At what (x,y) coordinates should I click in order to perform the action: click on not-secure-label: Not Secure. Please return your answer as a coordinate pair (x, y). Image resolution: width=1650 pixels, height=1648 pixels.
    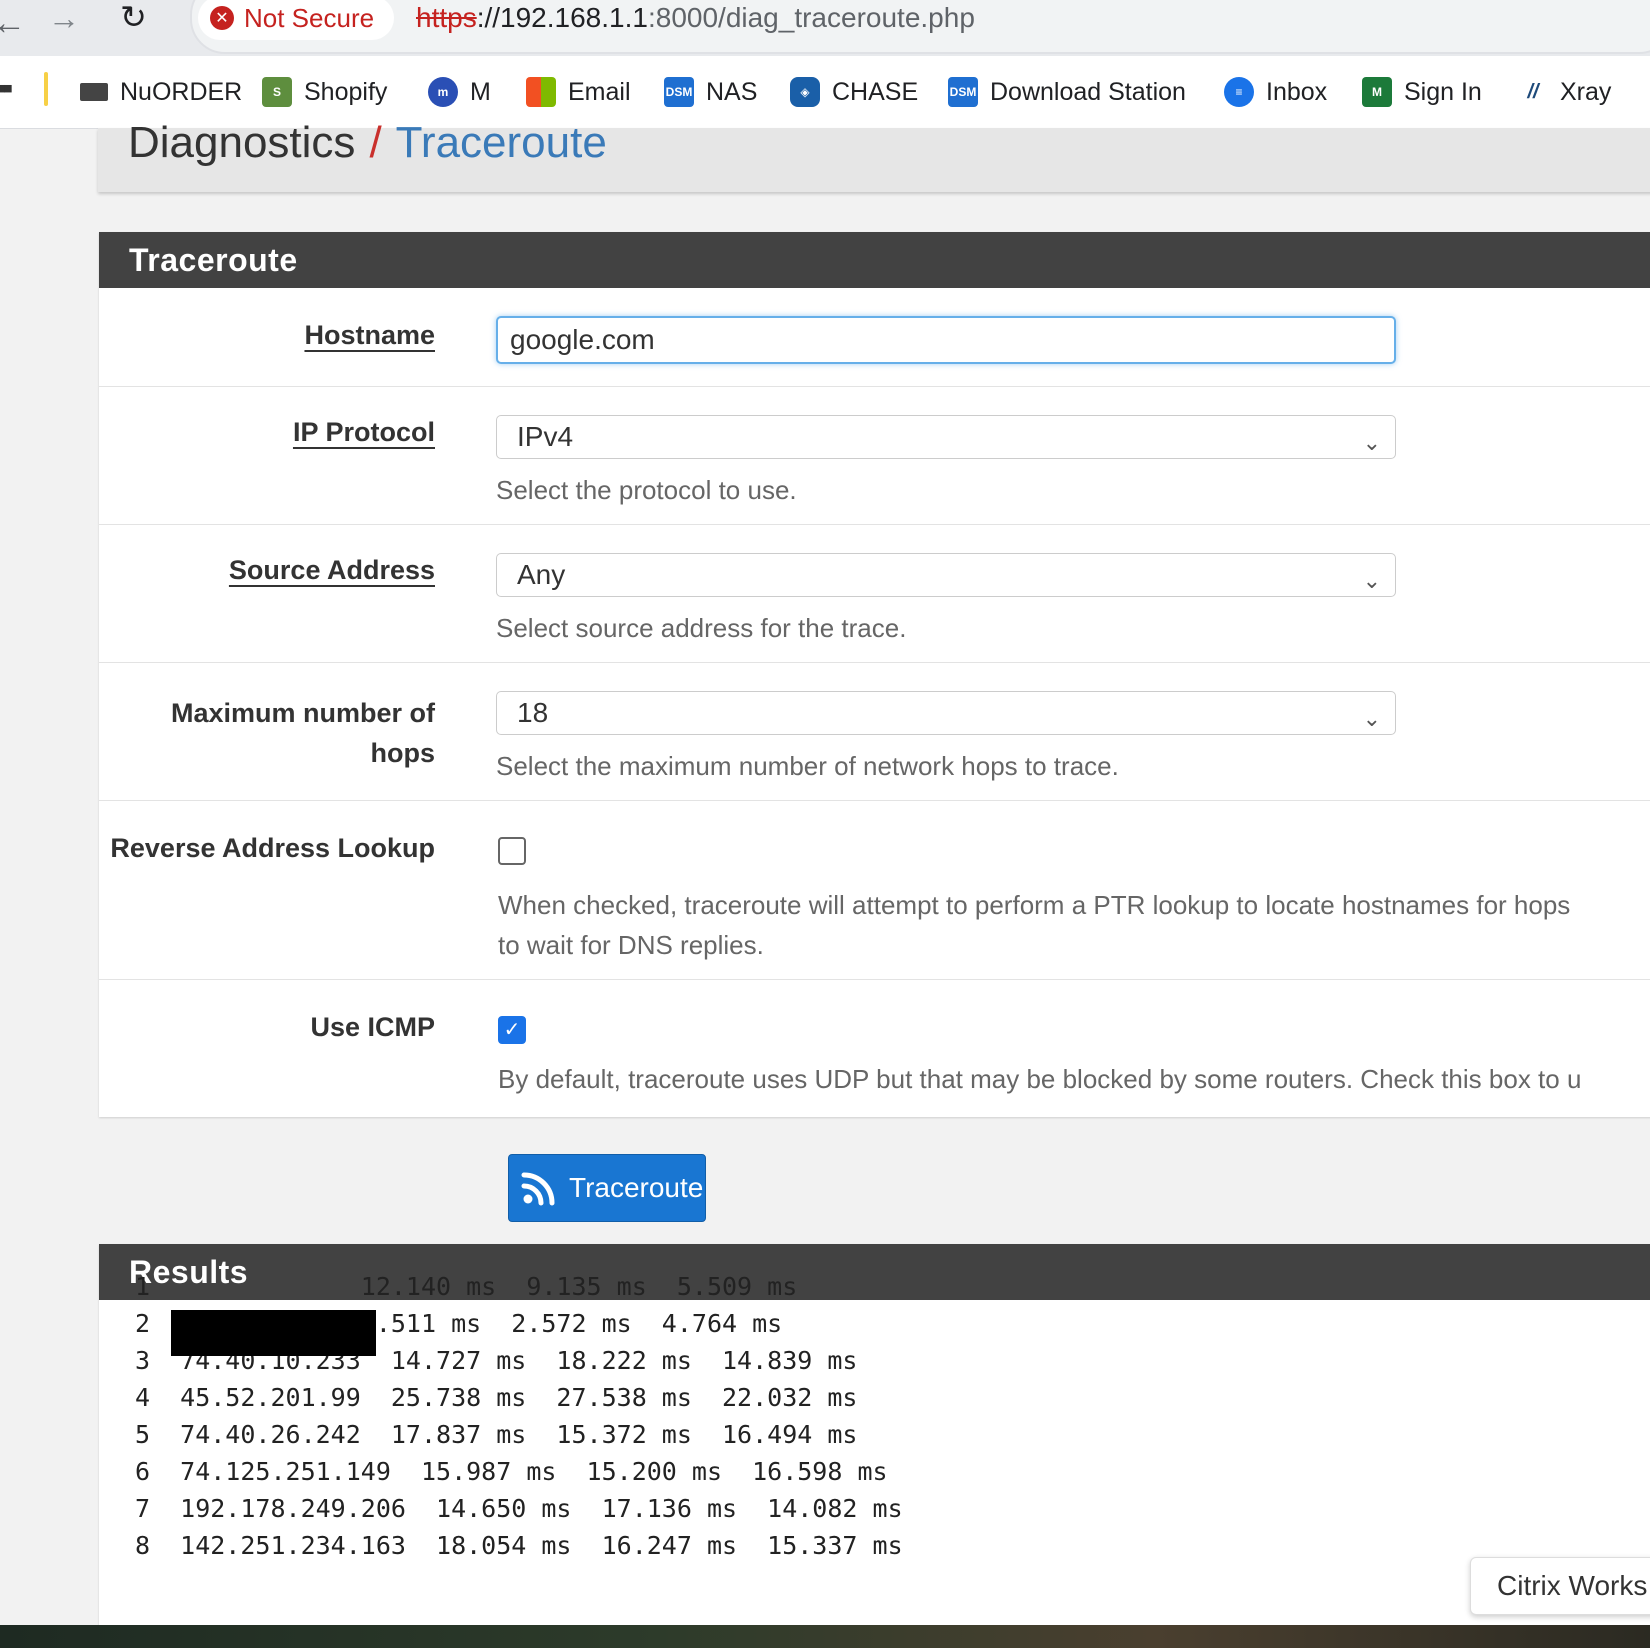
    Looking at the image, I should click on (309, 17).